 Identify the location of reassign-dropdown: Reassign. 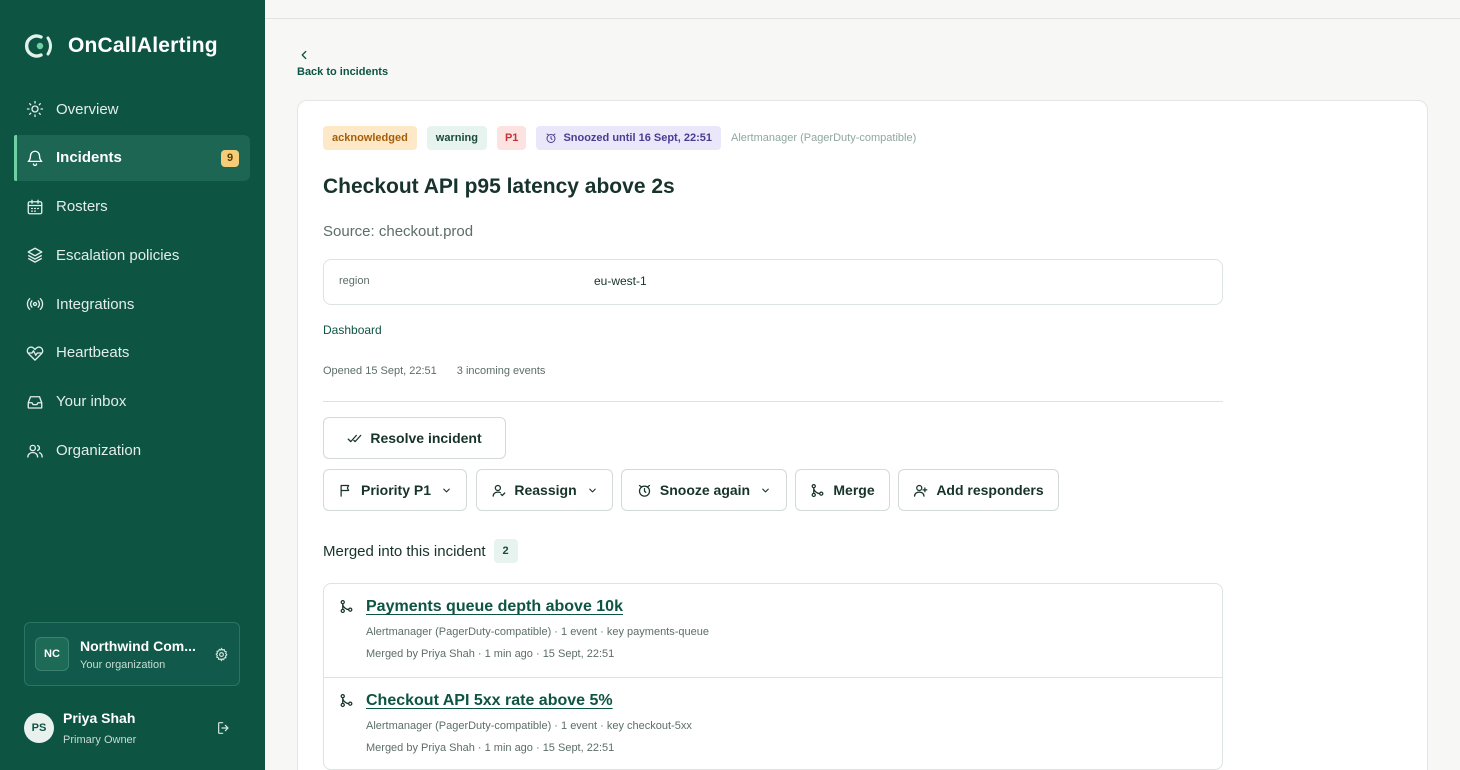
(544, 490).